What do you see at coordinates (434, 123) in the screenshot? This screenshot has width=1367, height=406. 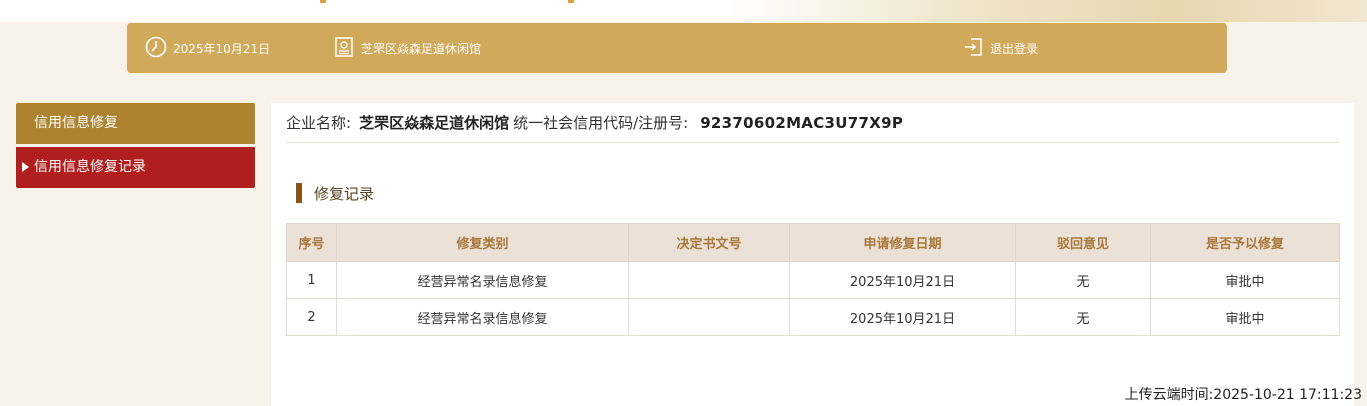 I see `company-name-value: 芝罘区焱森足道休闲馆` at bounding box center [434, 123].